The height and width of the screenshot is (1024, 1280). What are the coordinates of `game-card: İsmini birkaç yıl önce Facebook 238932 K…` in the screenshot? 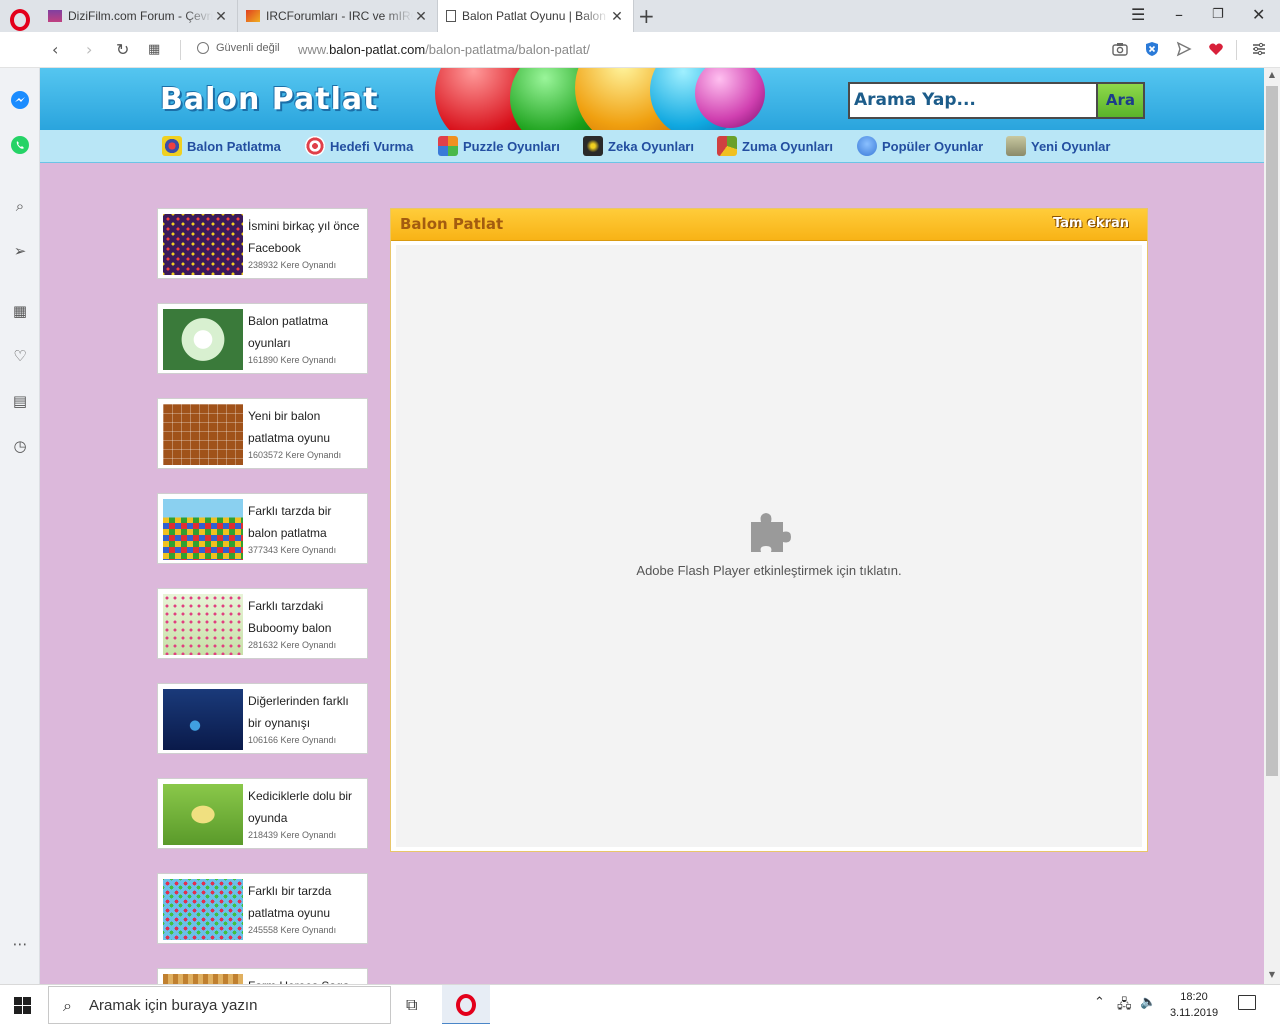 It's located at (262, 243).